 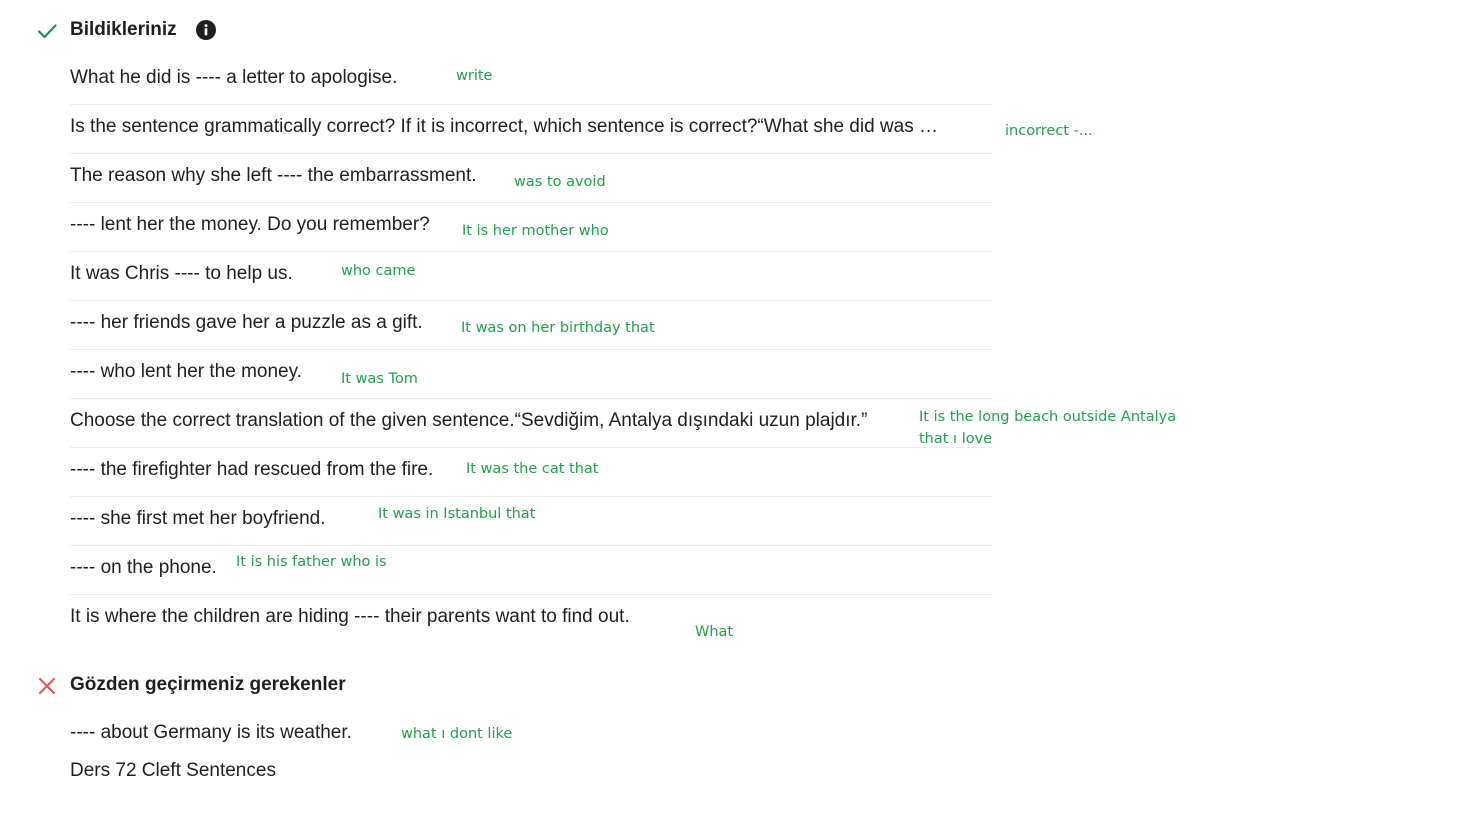 What do you see at coordinates (457, 514) in the screenshot?
I see `answer-text: It was in Istanbul that` at bounding box center [457, 514].